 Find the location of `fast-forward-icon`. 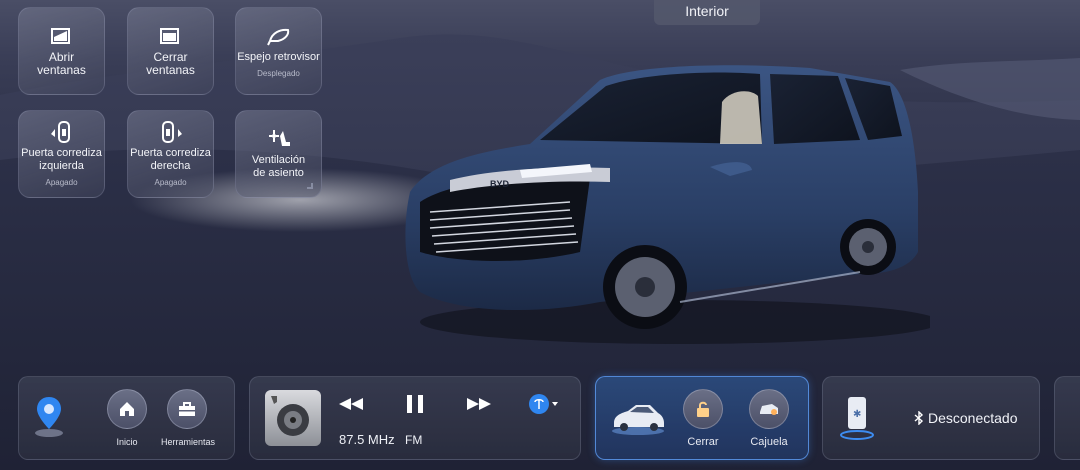

fast-forward-icon is located at coordinates (479, 404).